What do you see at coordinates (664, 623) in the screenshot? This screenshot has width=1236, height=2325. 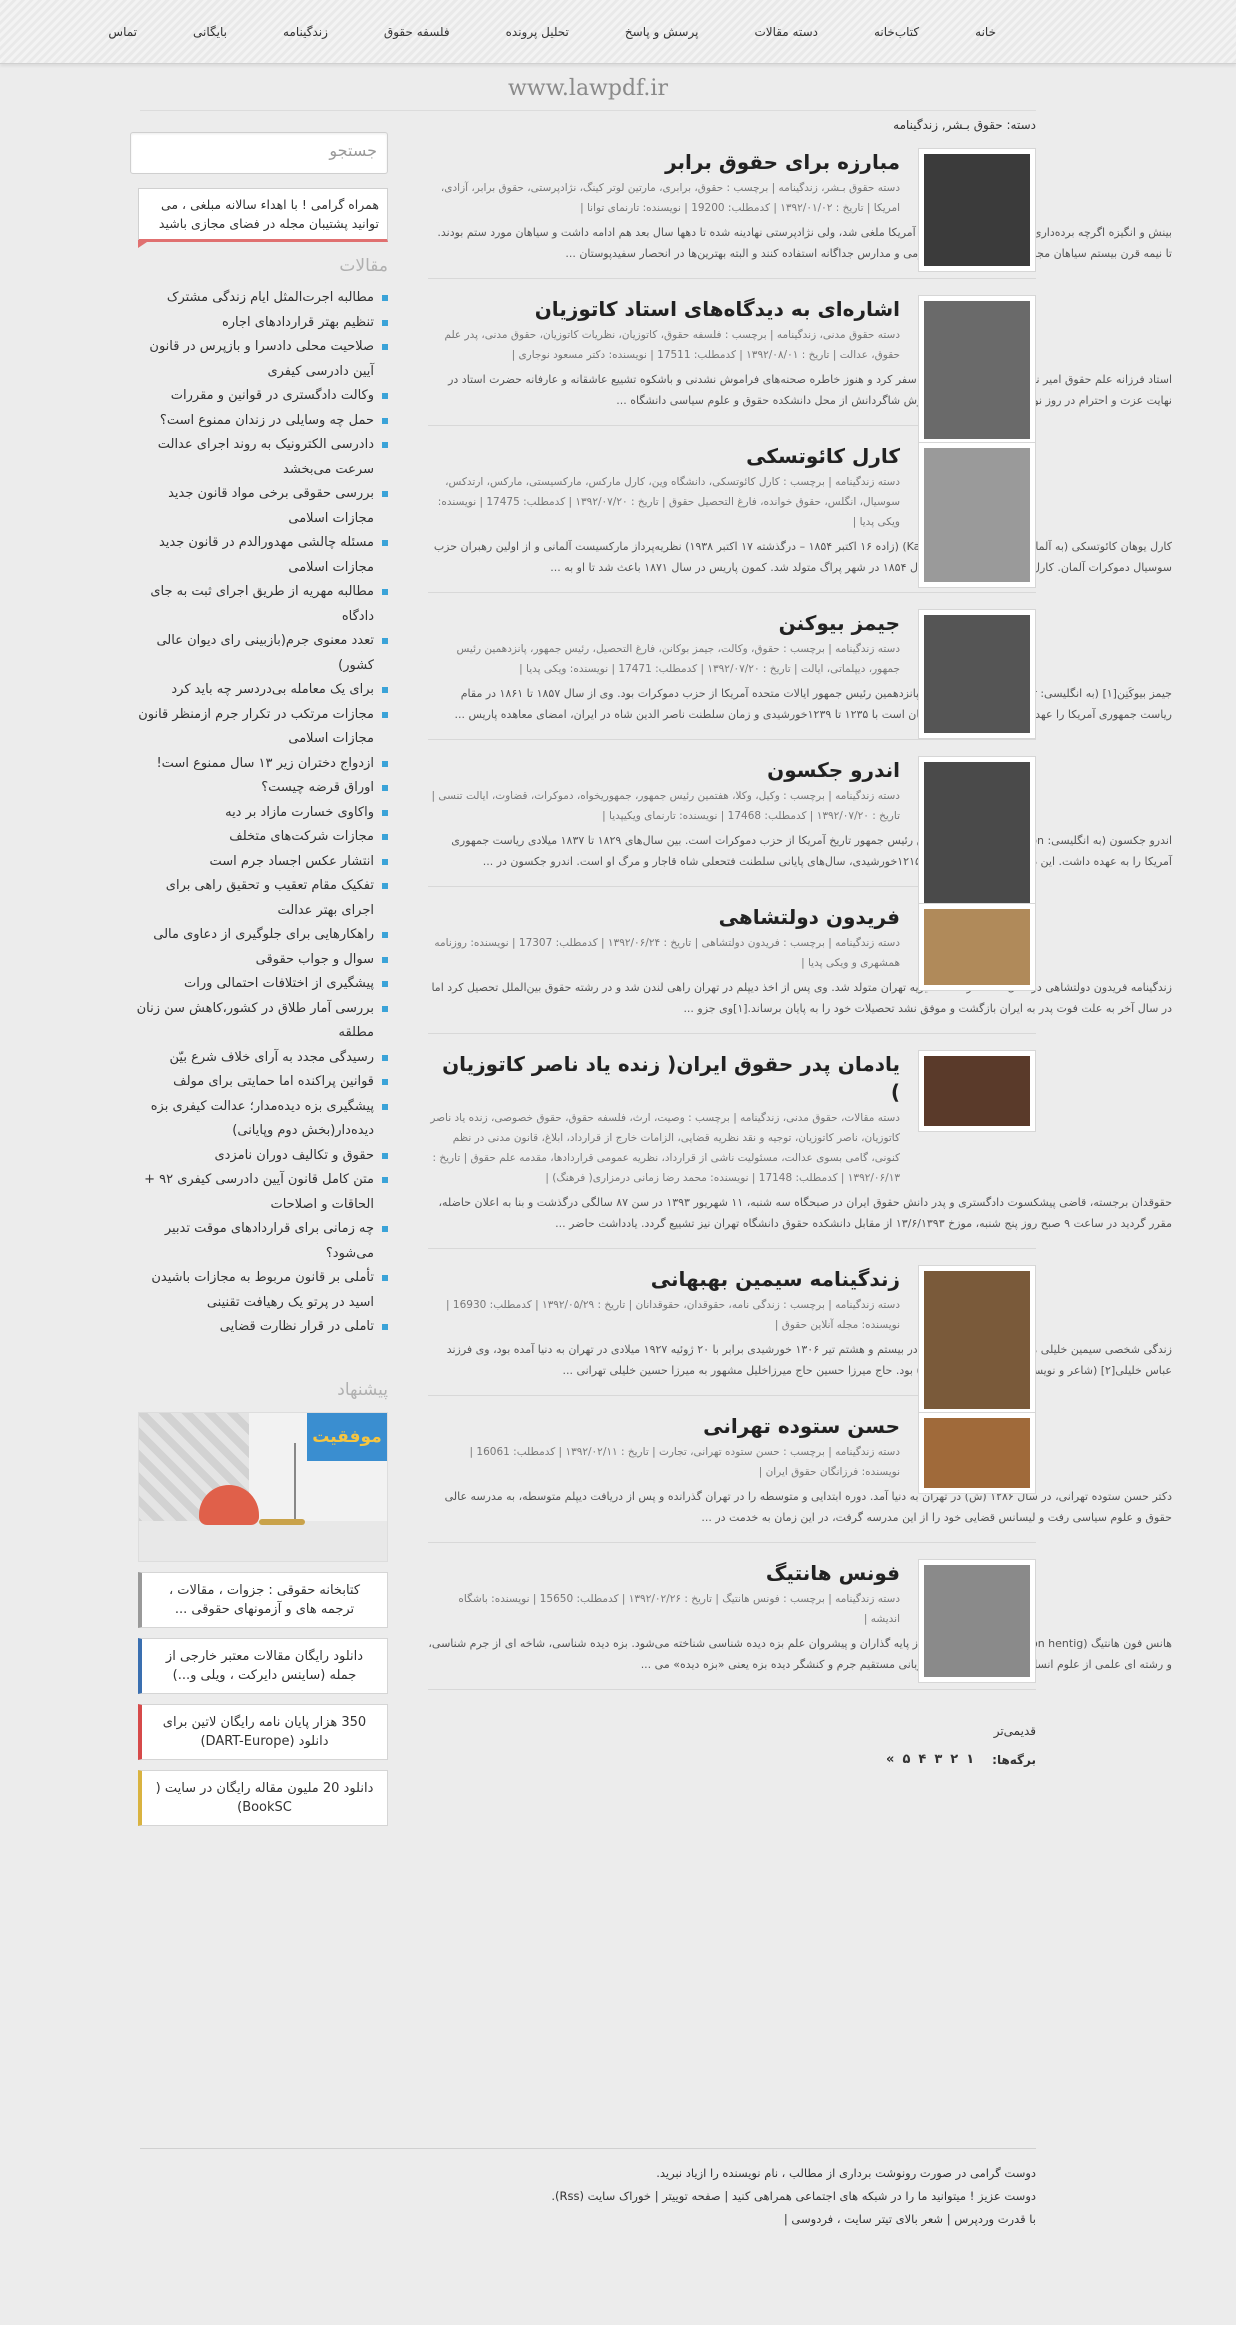 I see `post-title: جیمز بیوکنن` at bounding box center [664, 623].